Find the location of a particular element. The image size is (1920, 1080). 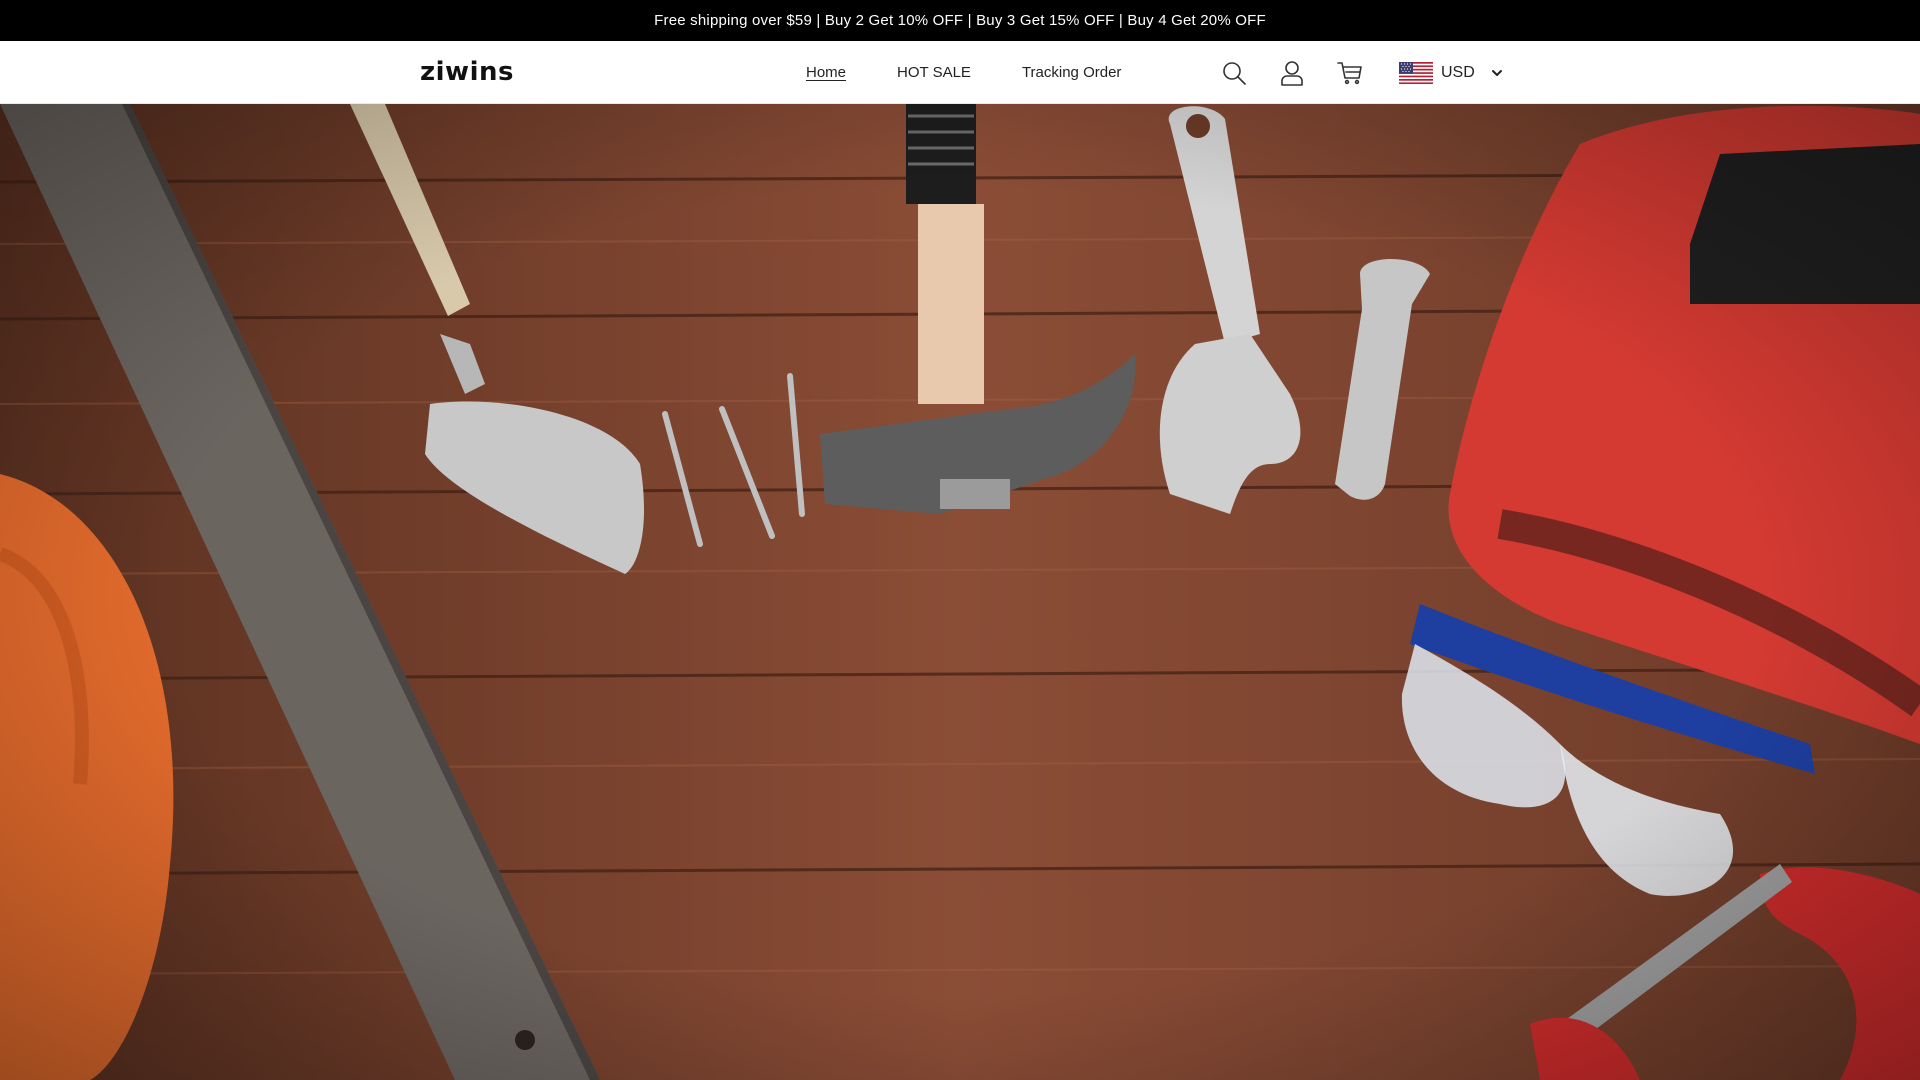

header-tools is located at coordinates (1292, 72).